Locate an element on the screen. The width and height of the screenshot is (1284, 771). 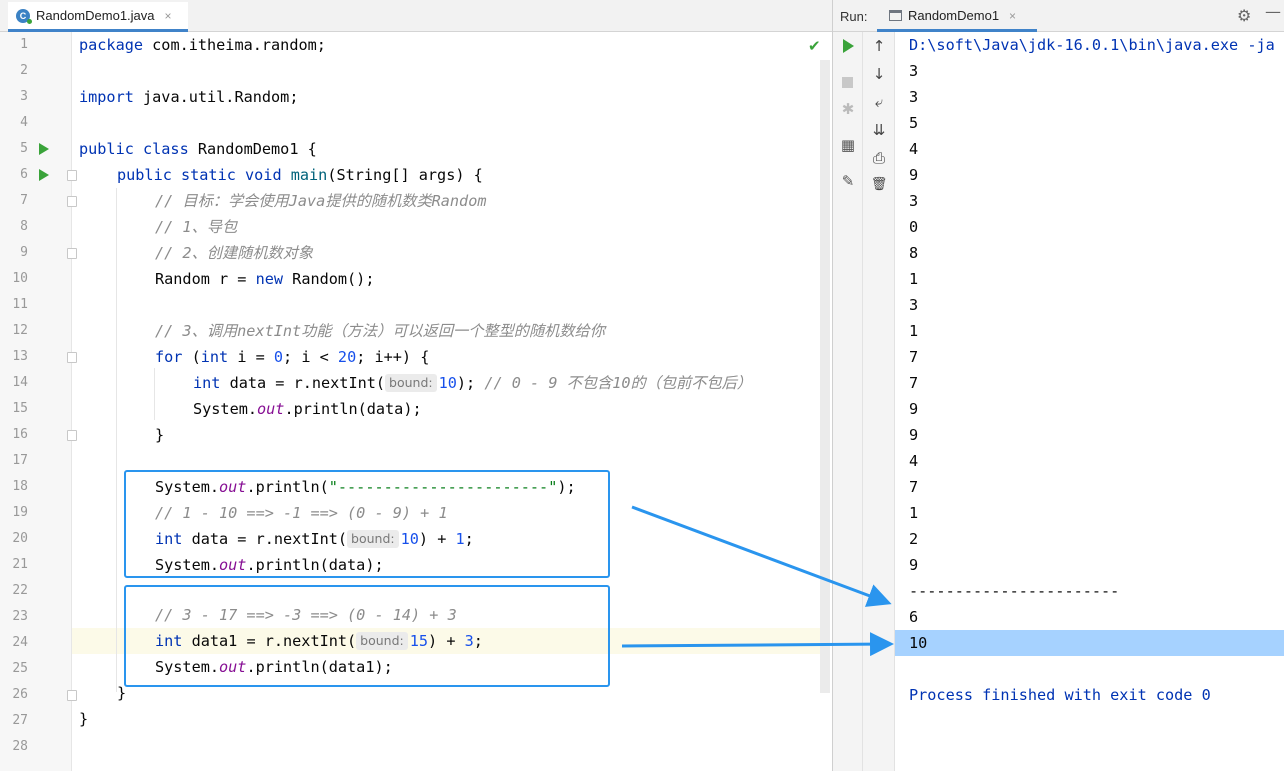
soft-wrap-icon: ⤶ is located at coordinates (879, 102).